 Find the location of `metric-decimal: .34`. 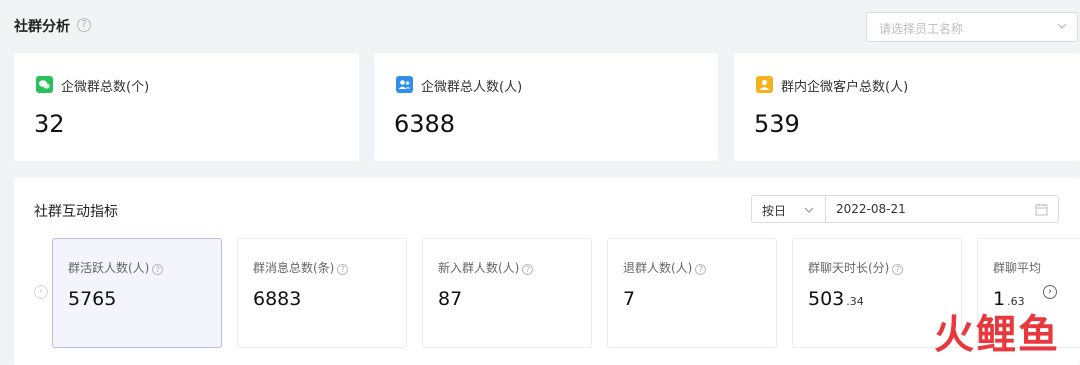

metric-decimal: .34 is located at coordinates (855, 301).